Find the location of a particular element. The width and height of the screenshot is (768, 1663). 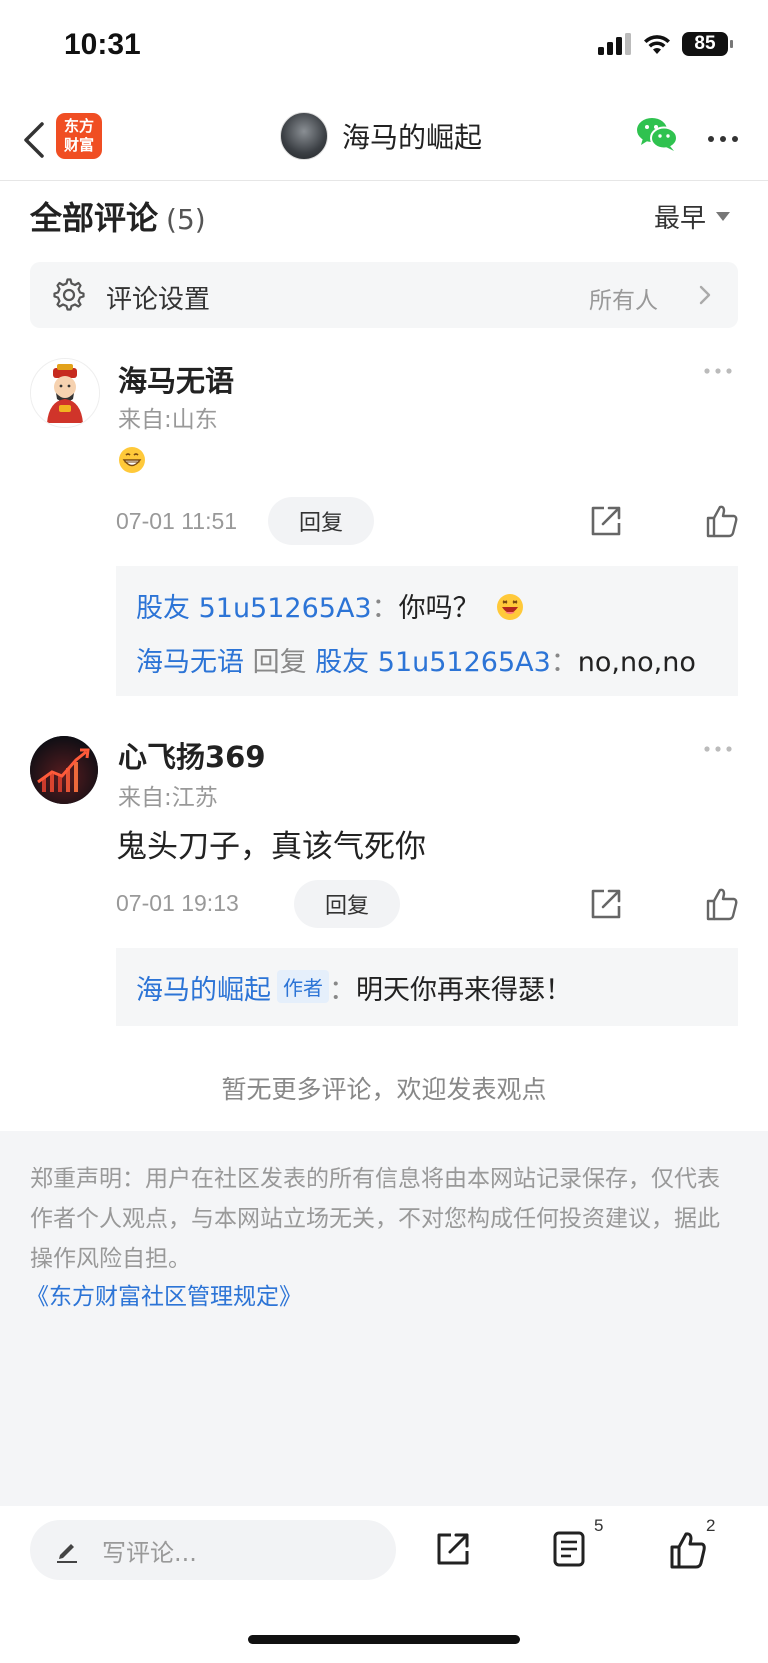

home-indicator is located at coordinates (384, 1639).